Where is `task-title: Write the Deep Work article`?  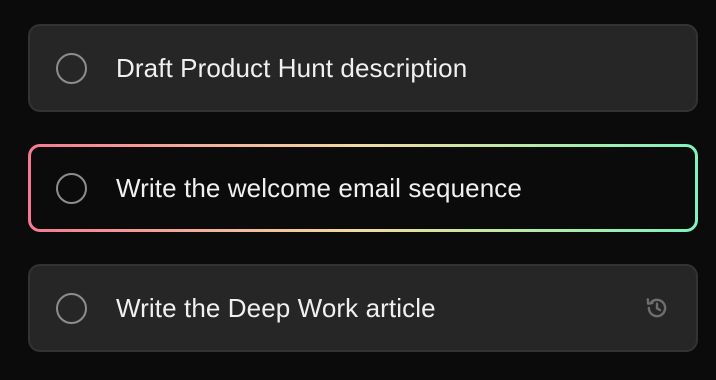 task-title: Write the Deep Work article is located at coordinates (276, 307).